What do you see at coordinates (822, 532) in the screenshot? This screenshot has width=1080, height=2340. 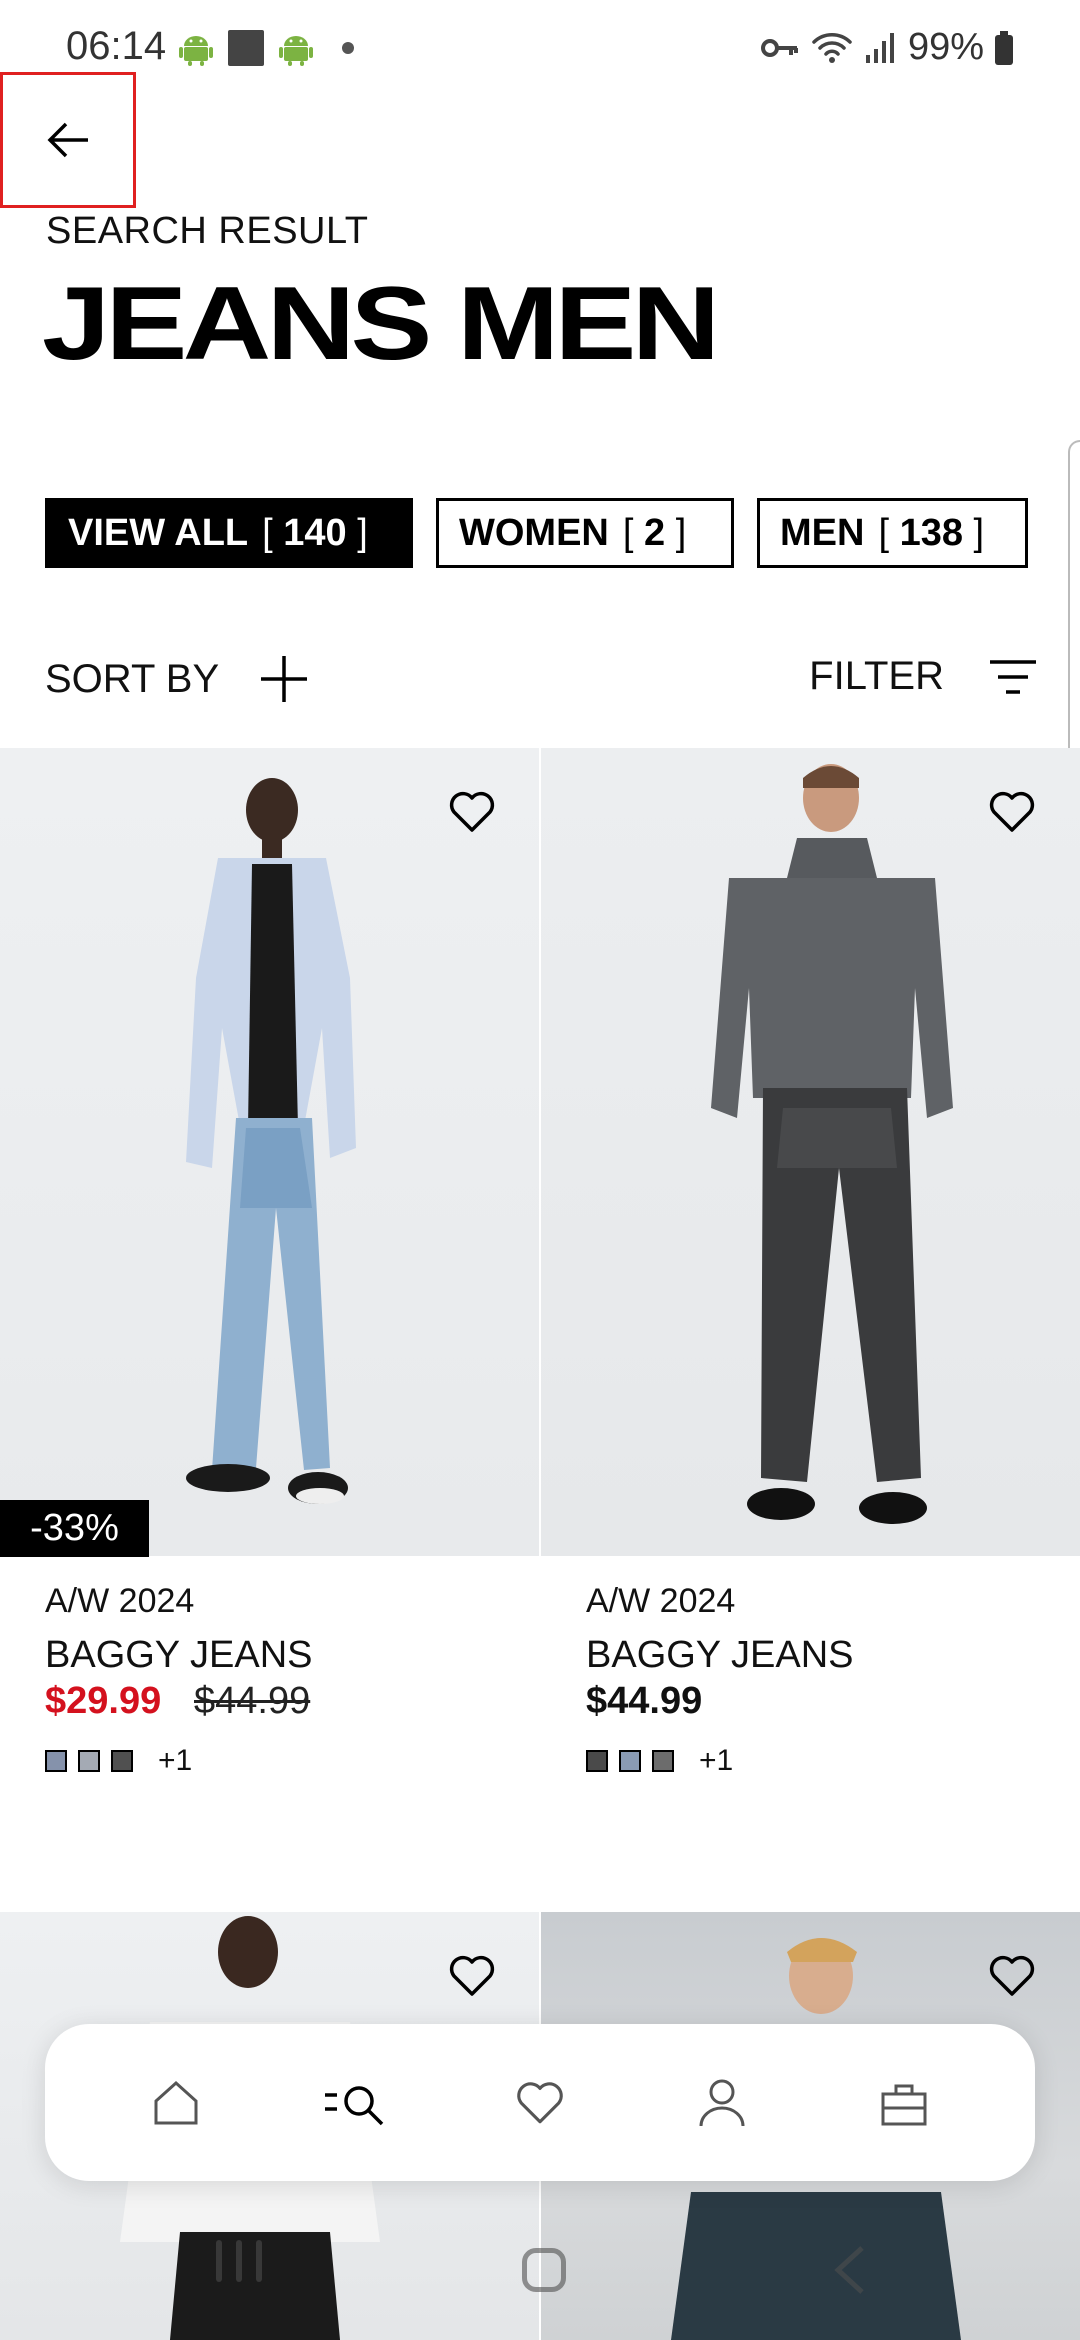 I see `chip-label: MEN` at bounding box center [822, 532].